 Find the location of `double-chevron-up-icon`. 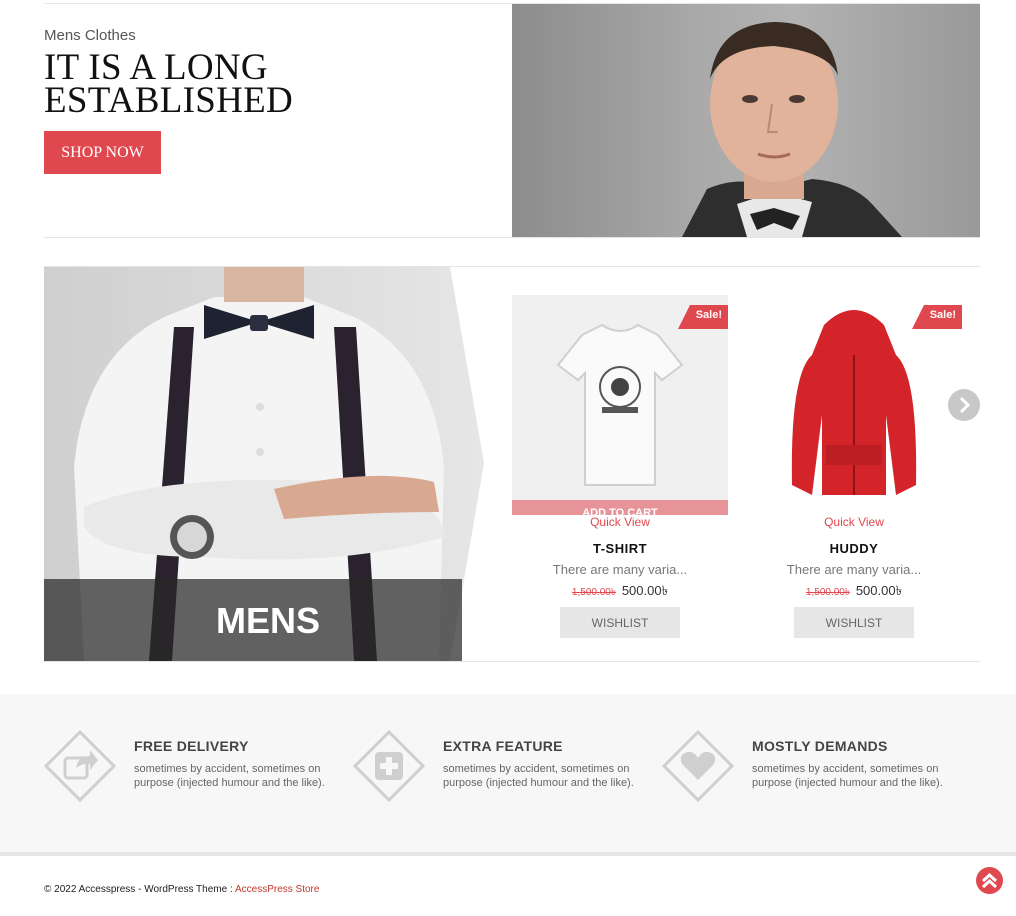

double-chevron-up-icon is located at coordinates (989, 880).